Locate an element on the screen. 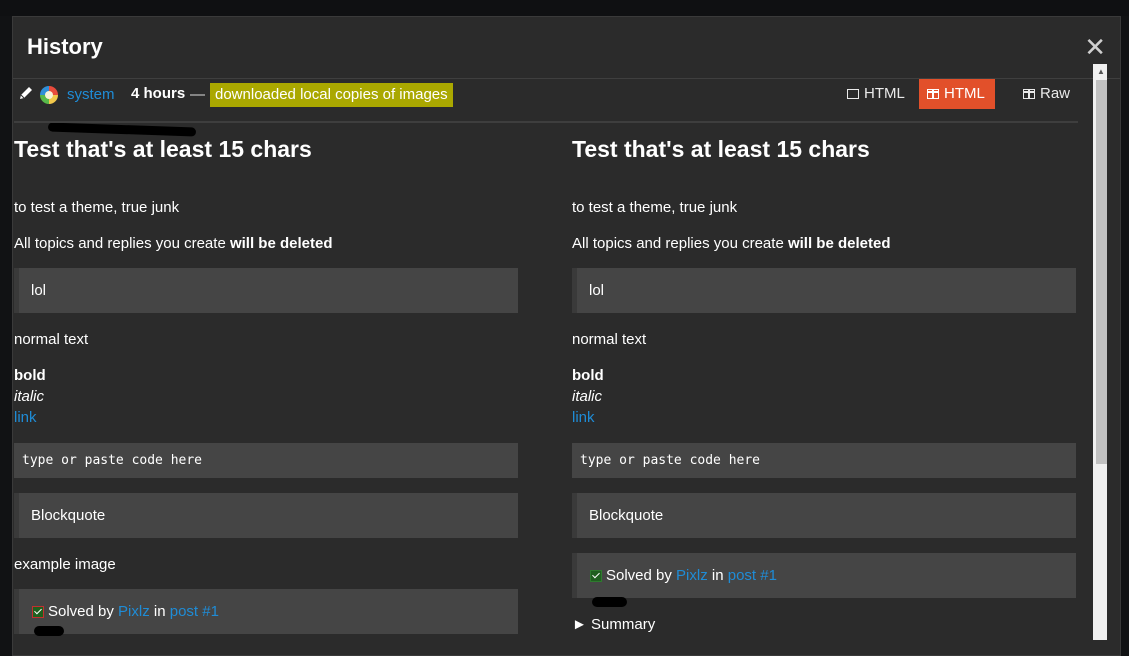 The image size is (1129, 656). revision-time: 4 hours is located at coordinates (158, 93).